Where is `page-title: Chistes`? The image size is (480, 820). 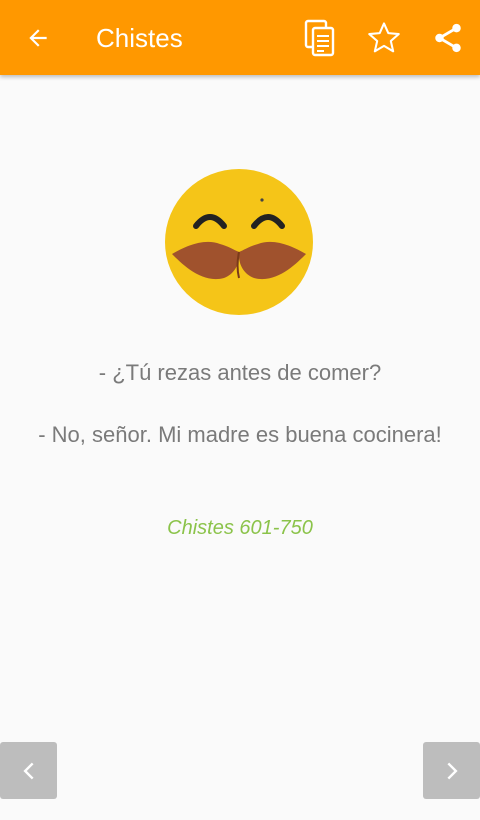
page-title: Chistes is located at coordinates (139, 38).